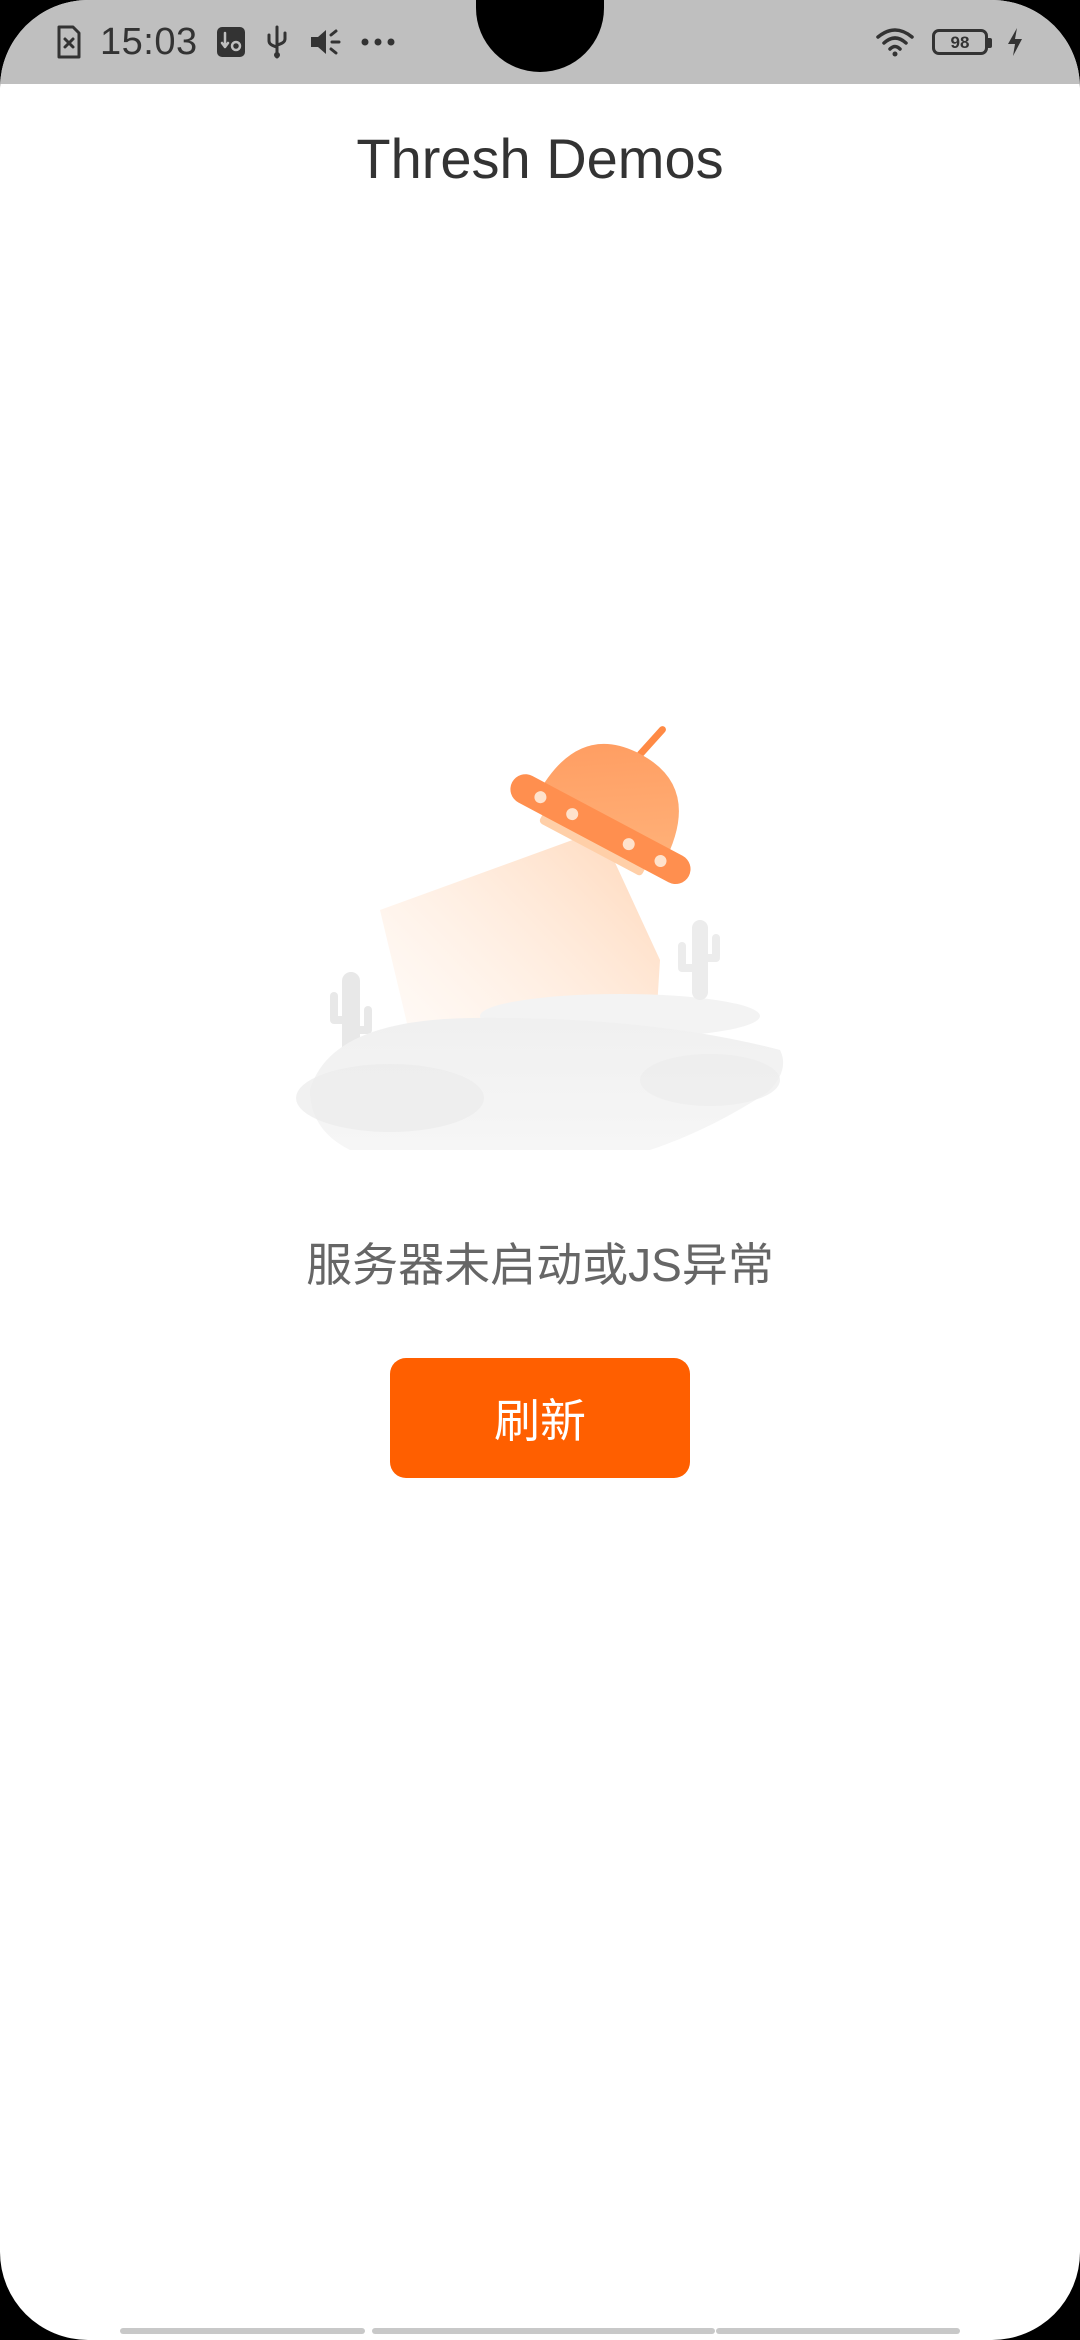 This screenshot has width=1080, height=2340. What do you see at coordinates (895, 42) in the screenshot?
I see `wifi-icon` at bounding box center [895, 42].